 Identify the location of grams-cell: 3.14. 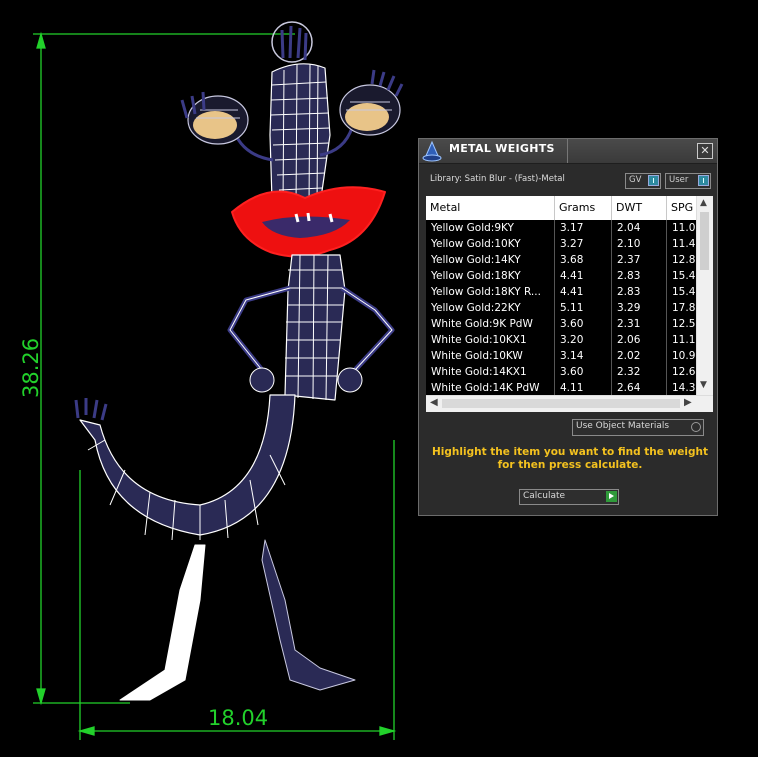
(583, 356).